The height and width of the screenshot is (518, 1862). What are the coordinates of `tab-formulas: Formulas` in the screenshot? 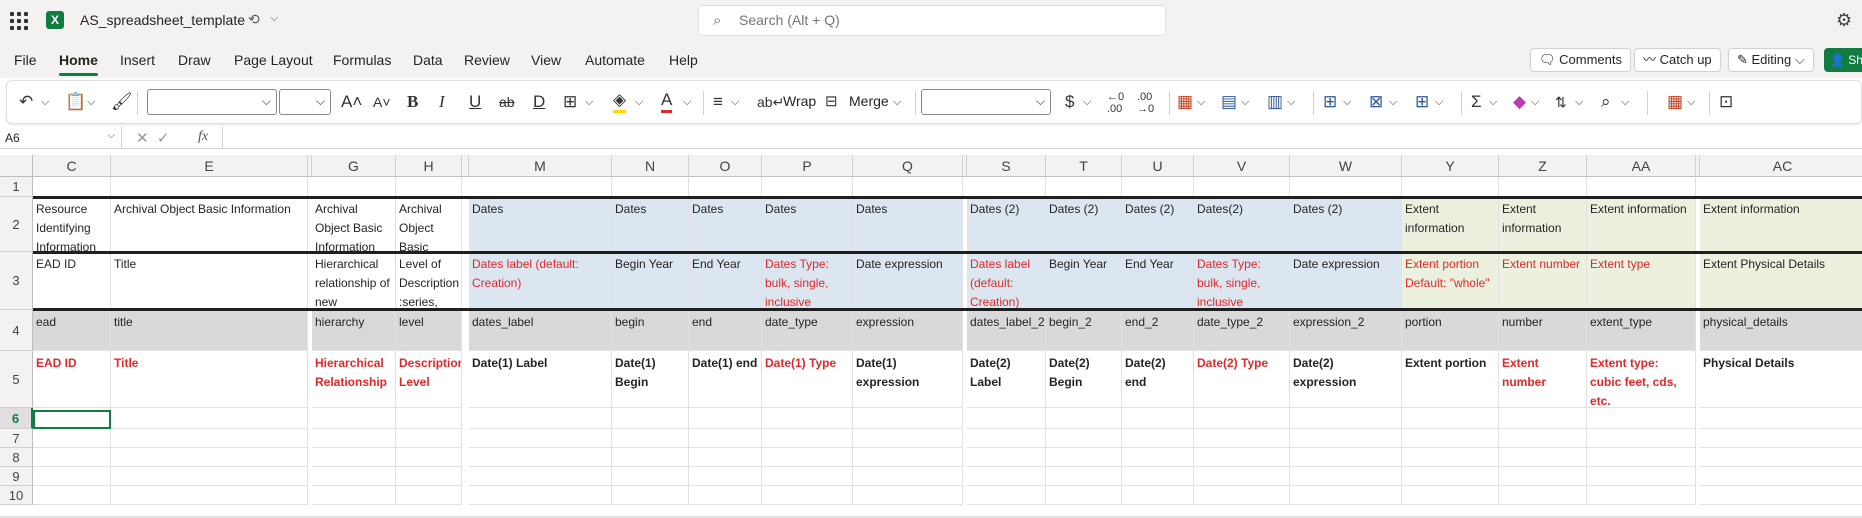 It's located at (362, 60).